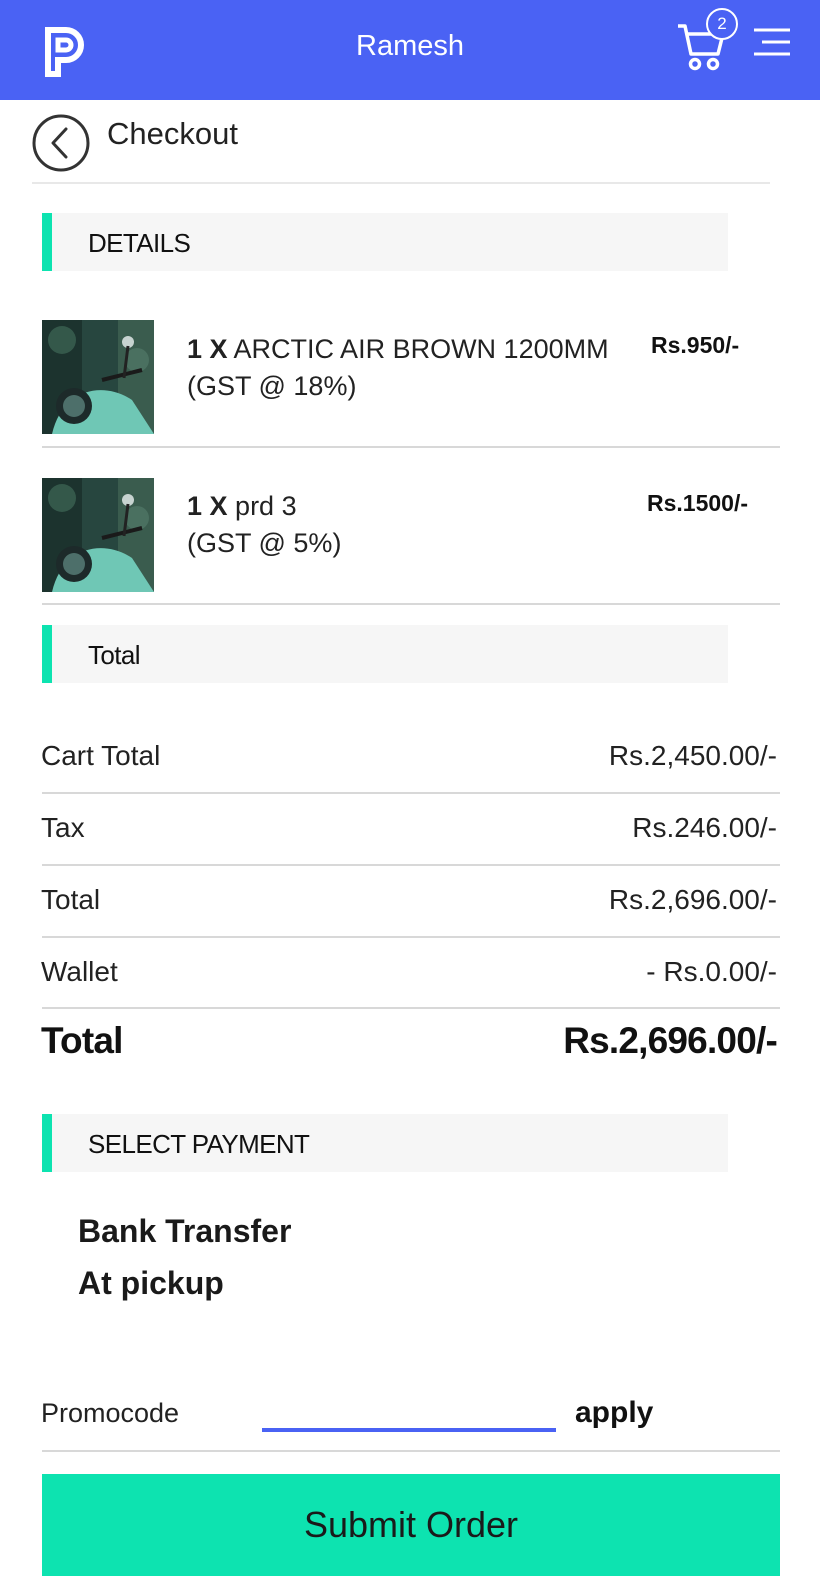 The width and height of the screenshot is (820, 1576). Describe the element at coordinates (172, 133) in the screenshot. I see `page-title: Checkout` at that location.